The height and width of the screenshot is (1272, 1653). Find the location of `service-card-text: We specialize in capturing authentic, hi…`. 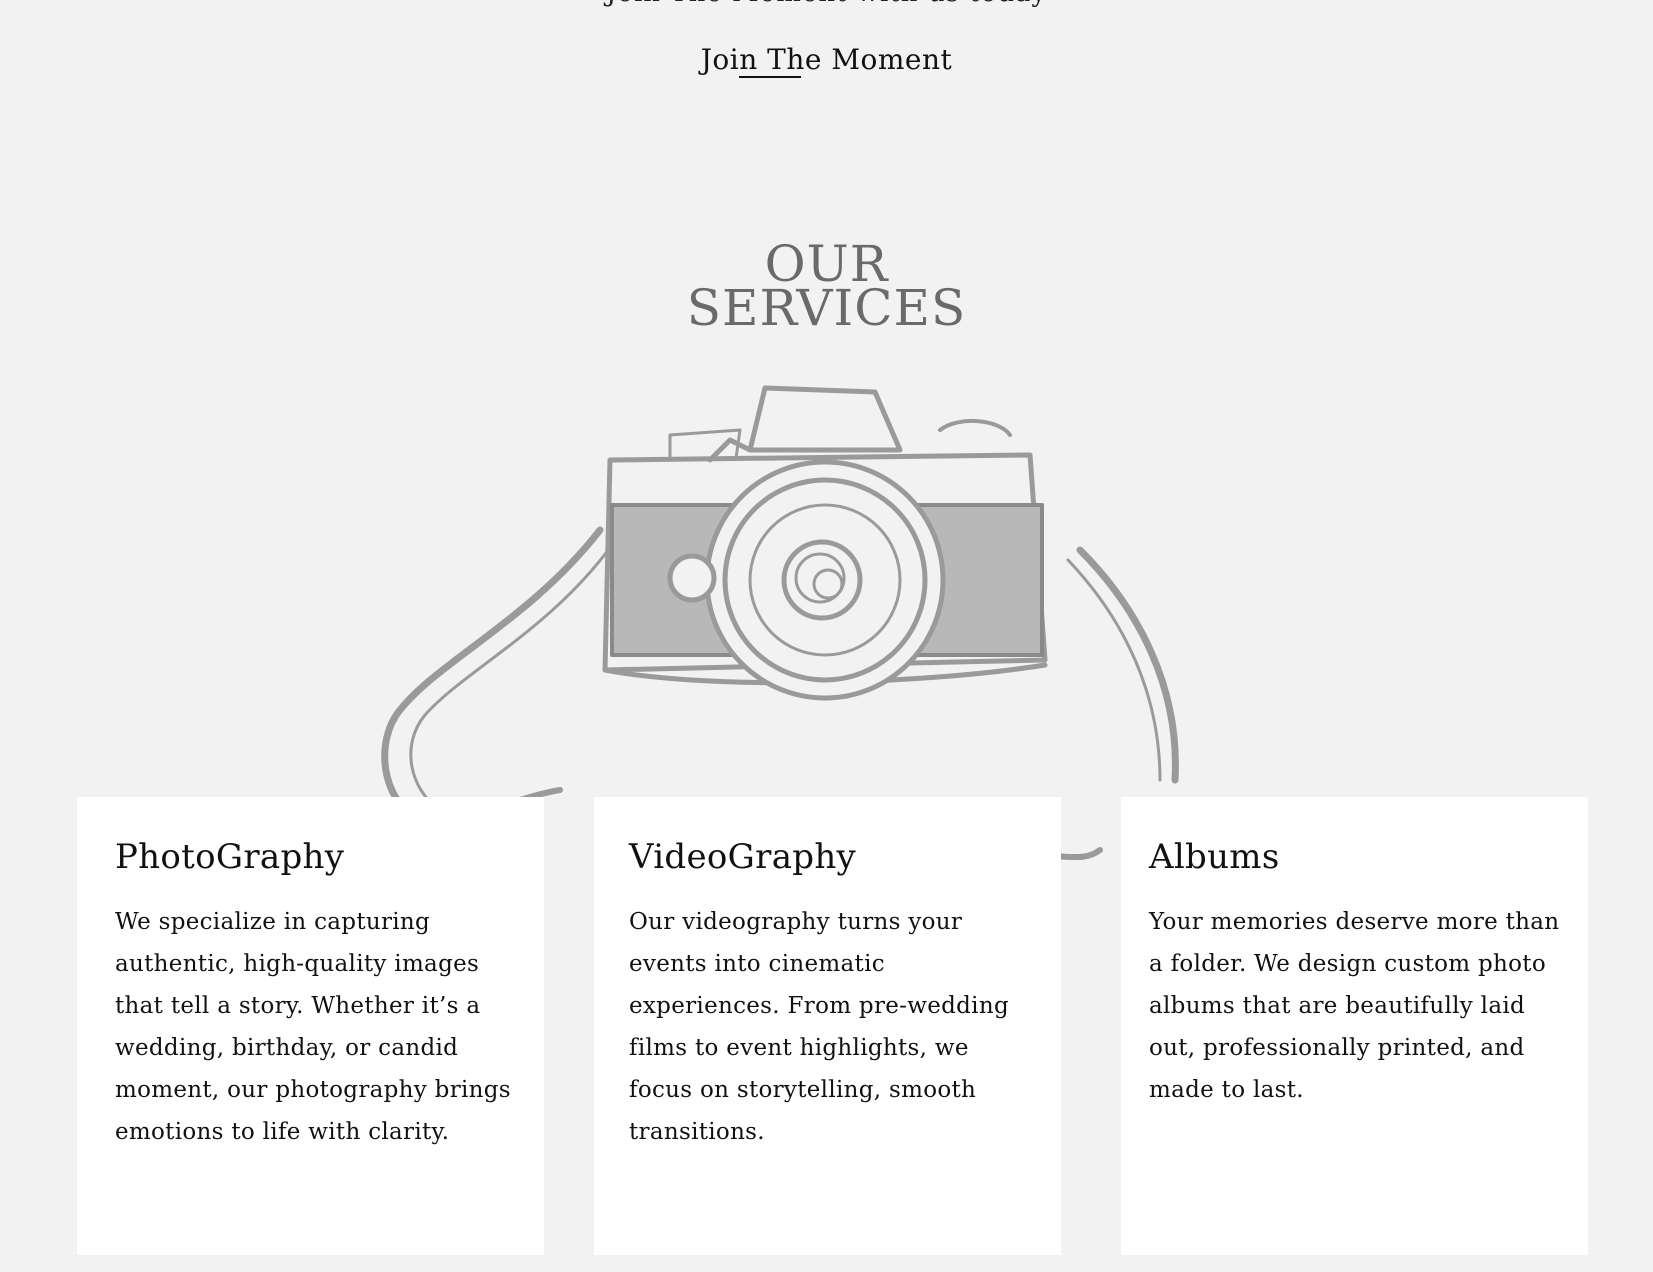

service-card-text: We specialize in capturing authentic, hi… is located at coordinates (313, 1027).